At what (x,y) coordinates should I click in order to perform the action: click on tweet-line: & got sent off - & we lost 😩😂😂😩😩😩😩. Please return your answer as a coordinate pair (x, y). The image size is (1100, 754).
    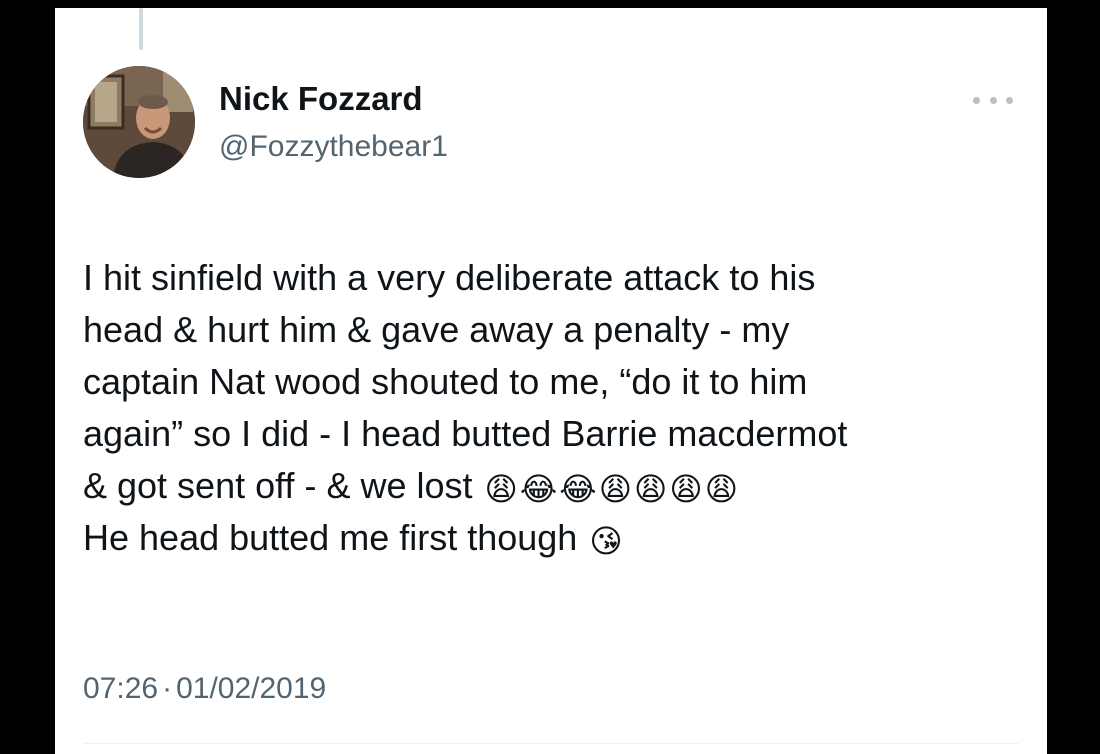
    Looking at the image, I should click on (558, 486).